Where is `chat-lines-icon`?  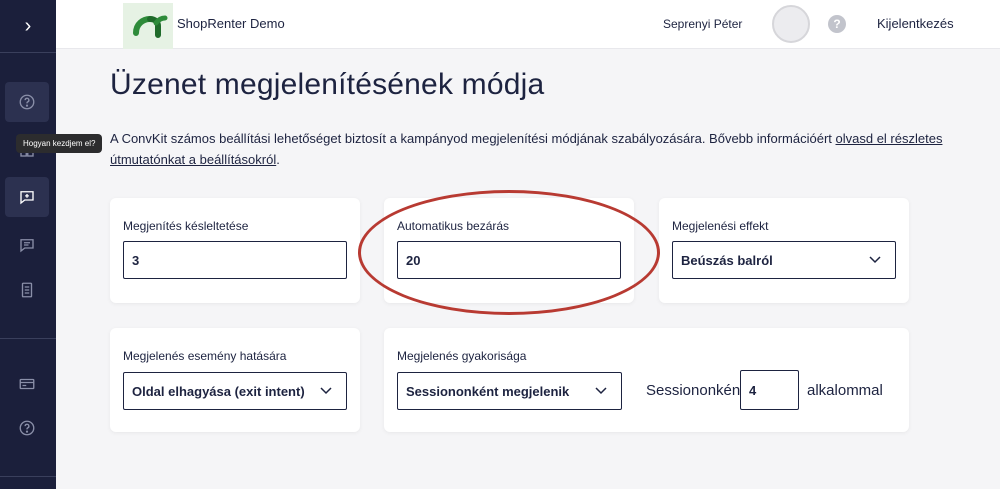 chat-lines-icon is located at coordinates (27, 246).